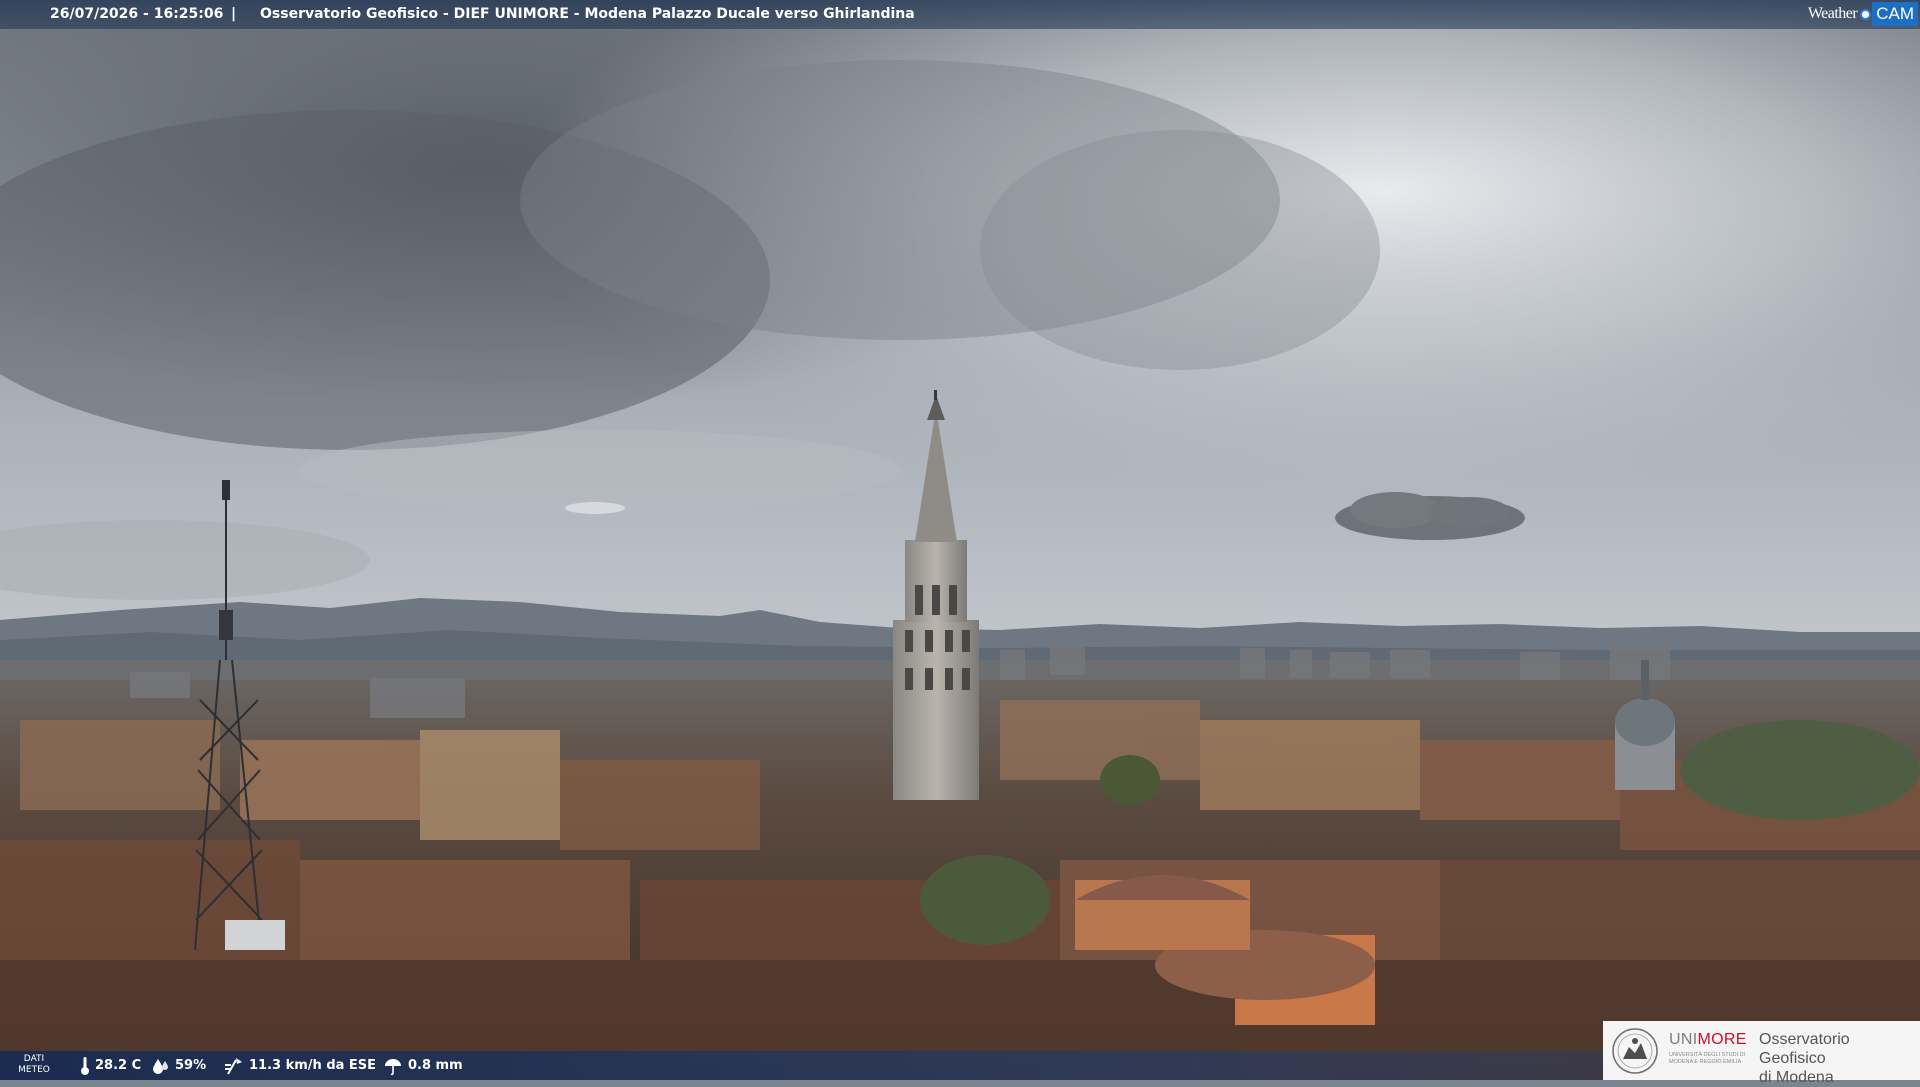 The image size is (1920, 1087). What do you see at coordinates (233, 1065) in the screenshot?
I see `wind-icon` at bounding box center [233, 1065].